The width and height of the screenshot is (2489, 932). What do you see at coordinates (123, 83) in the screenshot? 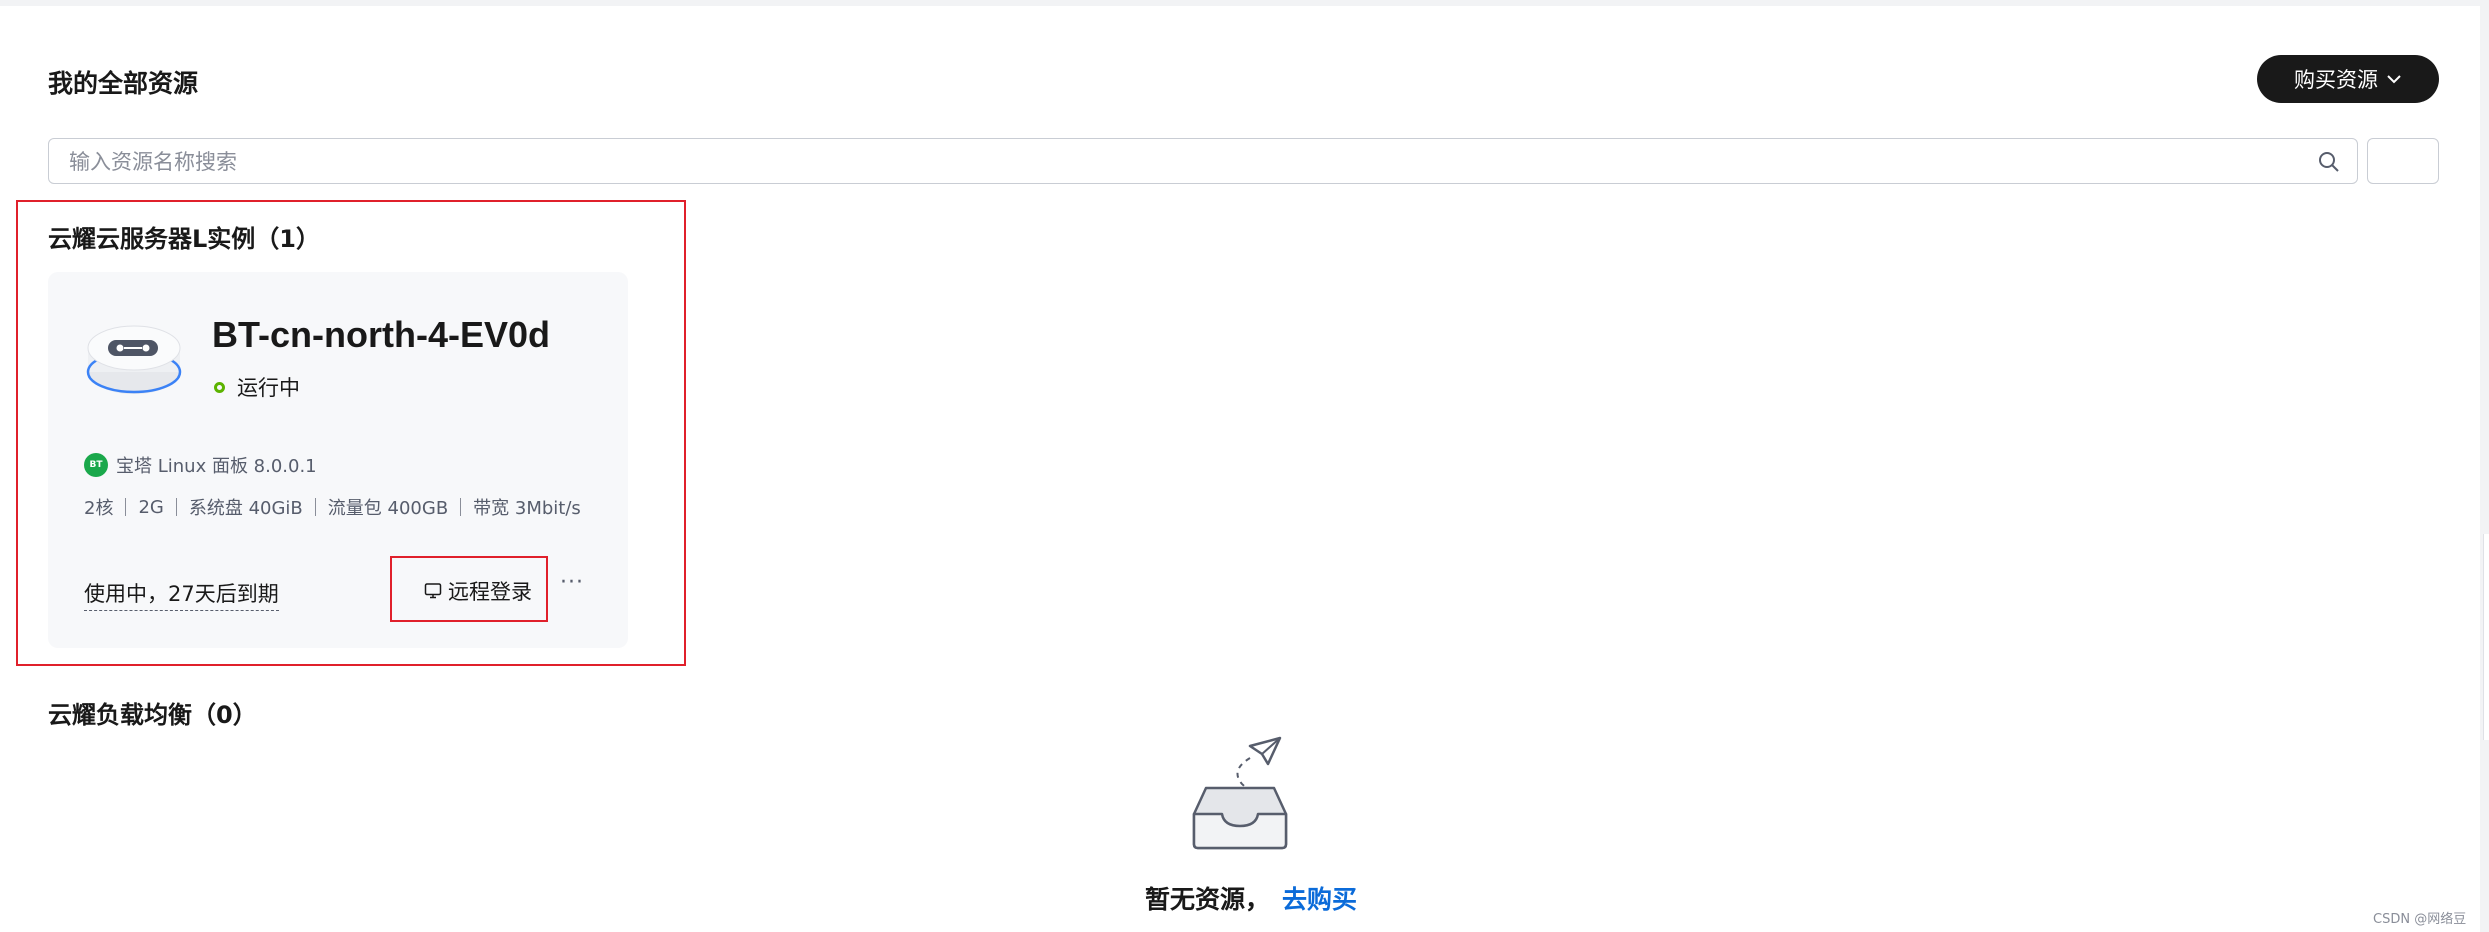
I see `page-title: 我的全部资源` at bounding box center [123, 83].